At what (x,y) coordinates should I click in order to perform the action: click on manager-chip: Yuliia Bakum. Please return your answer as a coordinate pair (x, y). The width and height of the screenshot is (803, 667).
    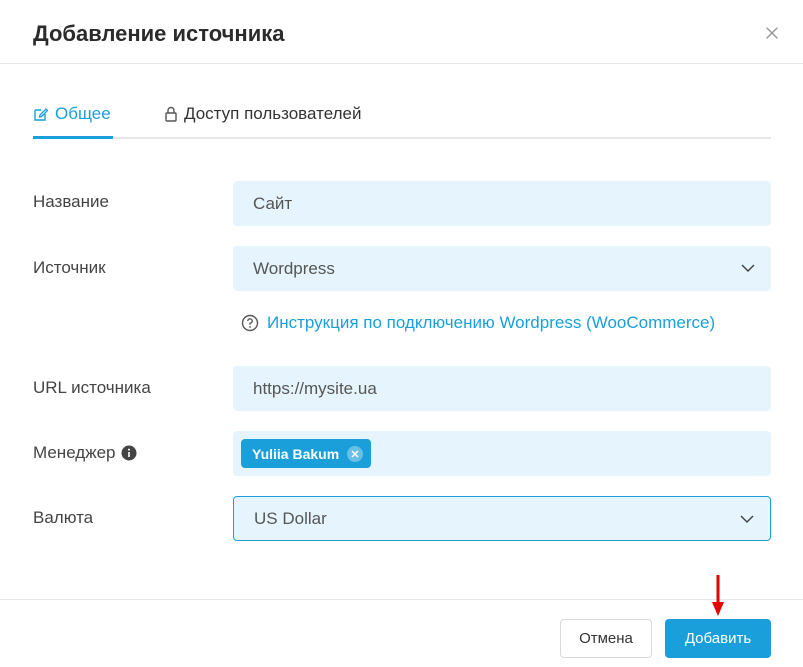
    Looking at the image, I should click on (306, 453).